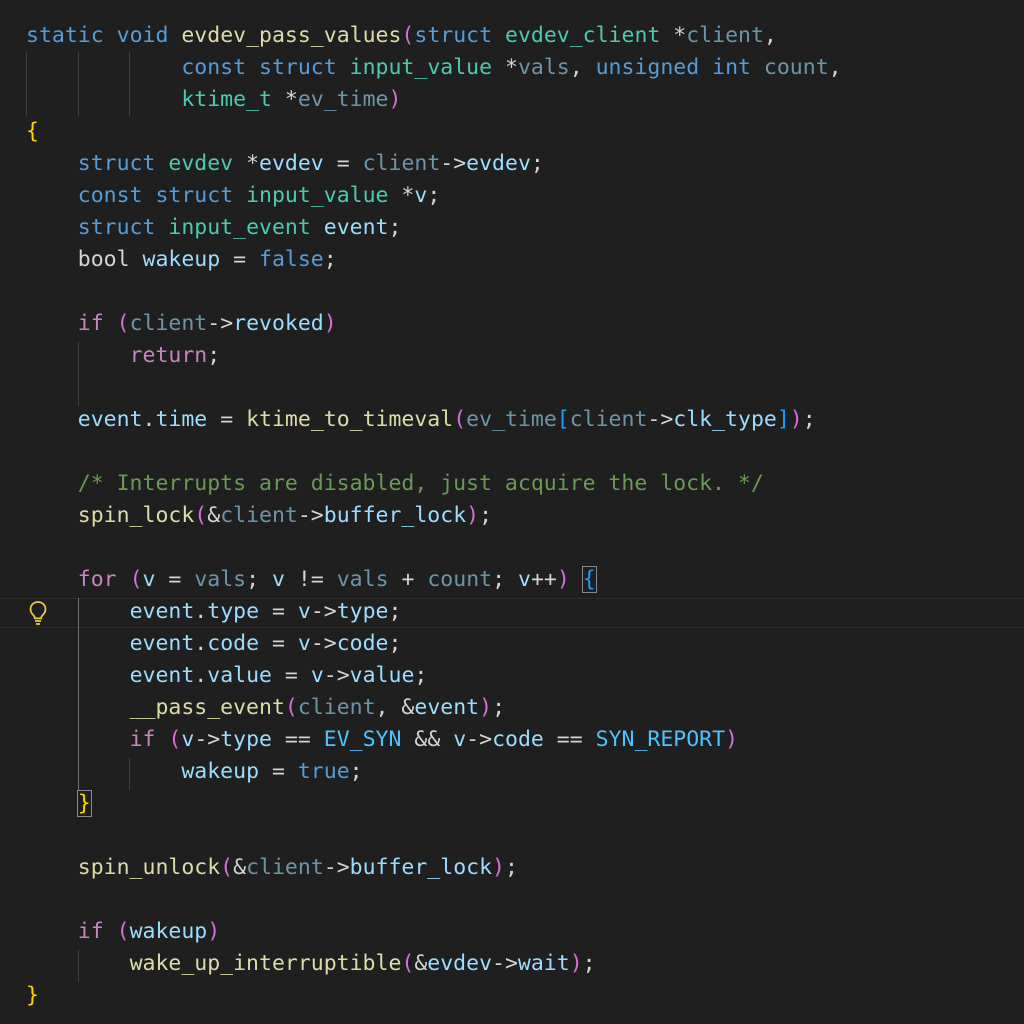 The image size is (1024, 1024). What do you see at coordinates (123, 356) in the screenshot?
I see `code-line: return;` at bounding box center [123, 356].